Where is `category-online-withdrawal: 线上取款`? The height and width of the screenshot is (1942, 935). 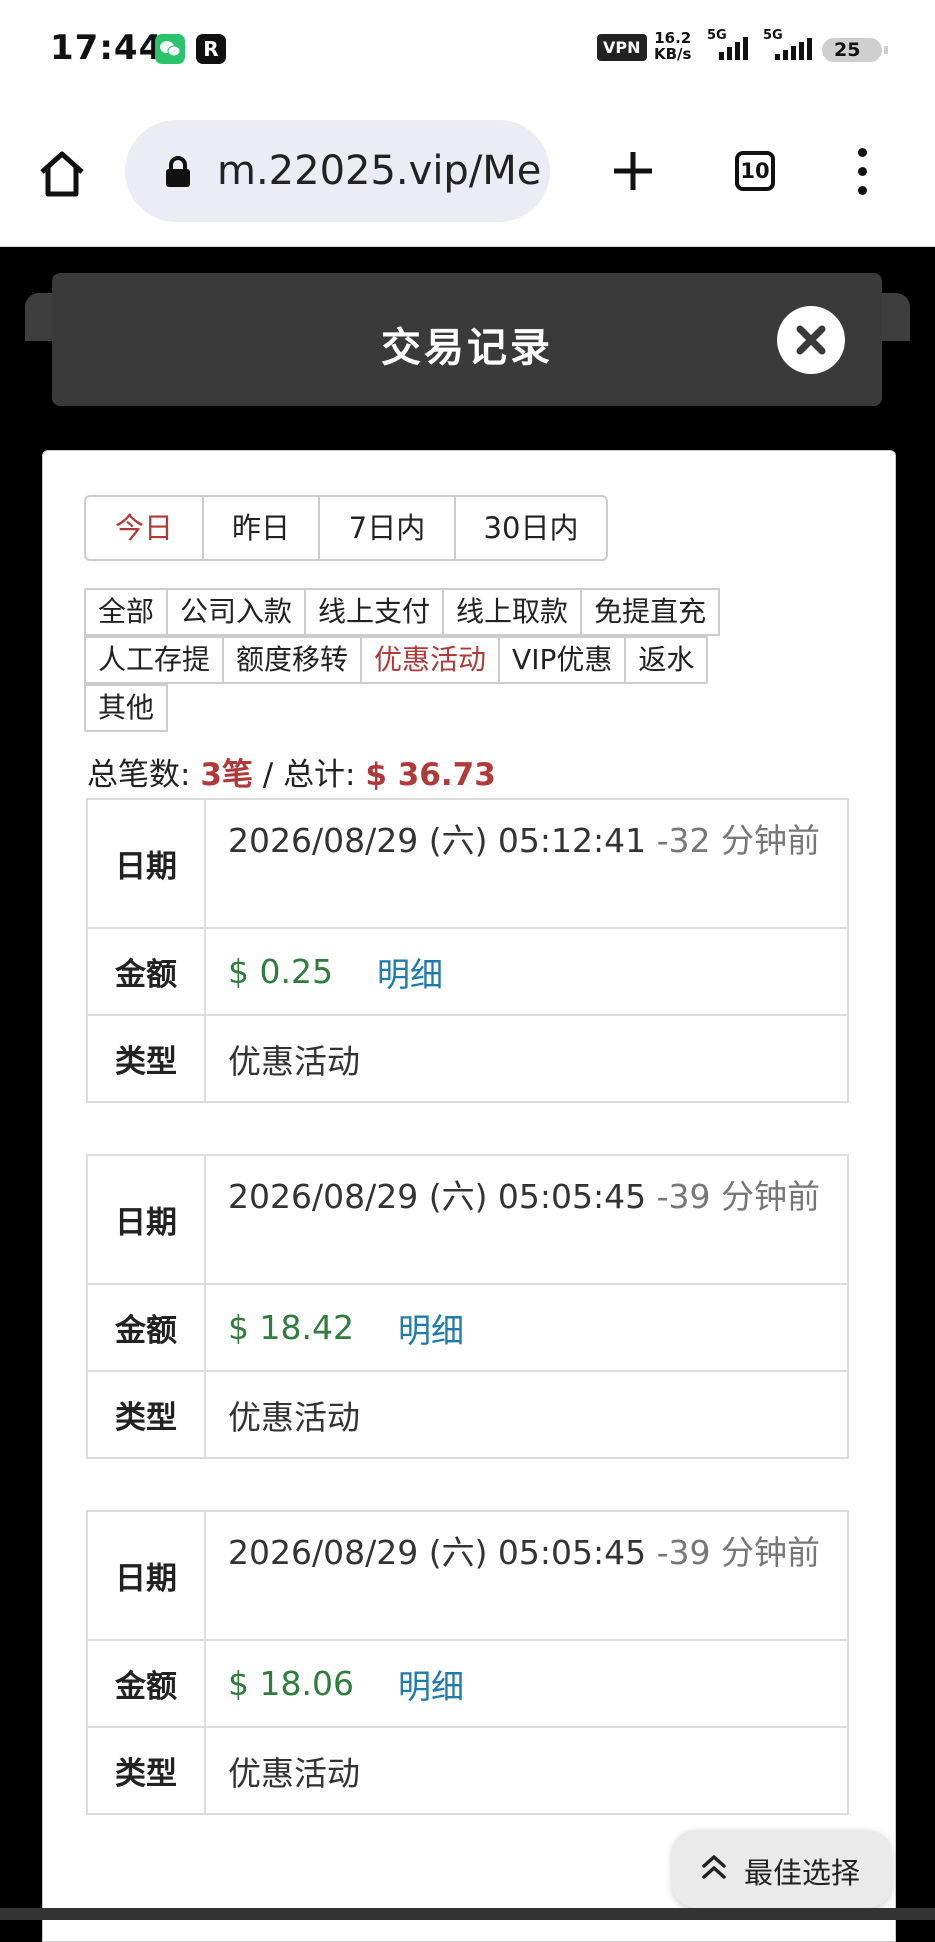 category-online-withdrawal: 线上取款 is located at coordinates (512, 612).